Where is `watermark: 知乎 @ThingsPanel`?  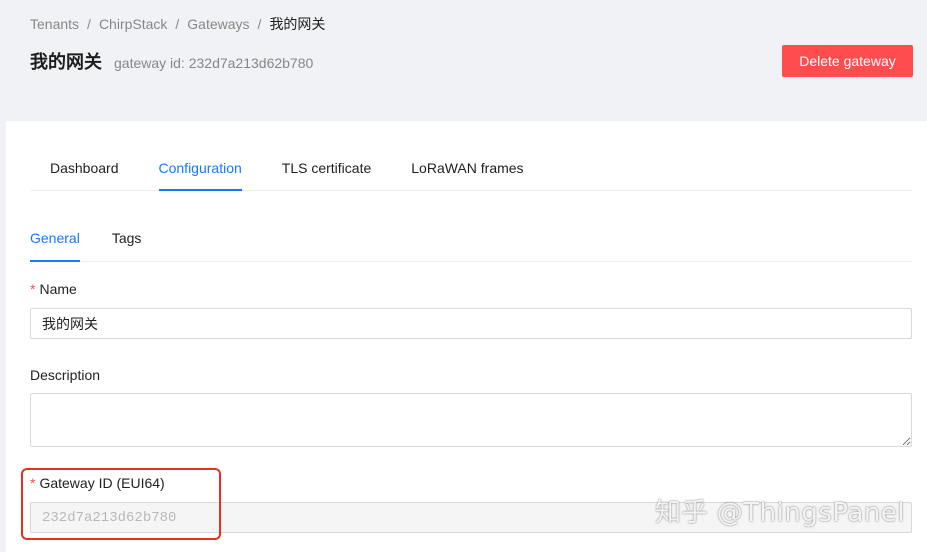 watermark: 知乎 @ThingsPanel is located at coordinates (780, 513).